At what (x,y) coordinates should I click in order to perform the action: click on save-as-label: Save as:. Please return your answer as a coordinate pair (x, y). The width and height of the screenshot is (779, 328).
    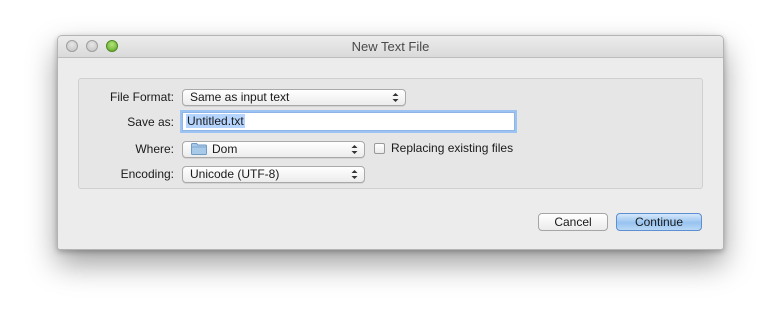
    Looking at the image, I should click on (150, 122).